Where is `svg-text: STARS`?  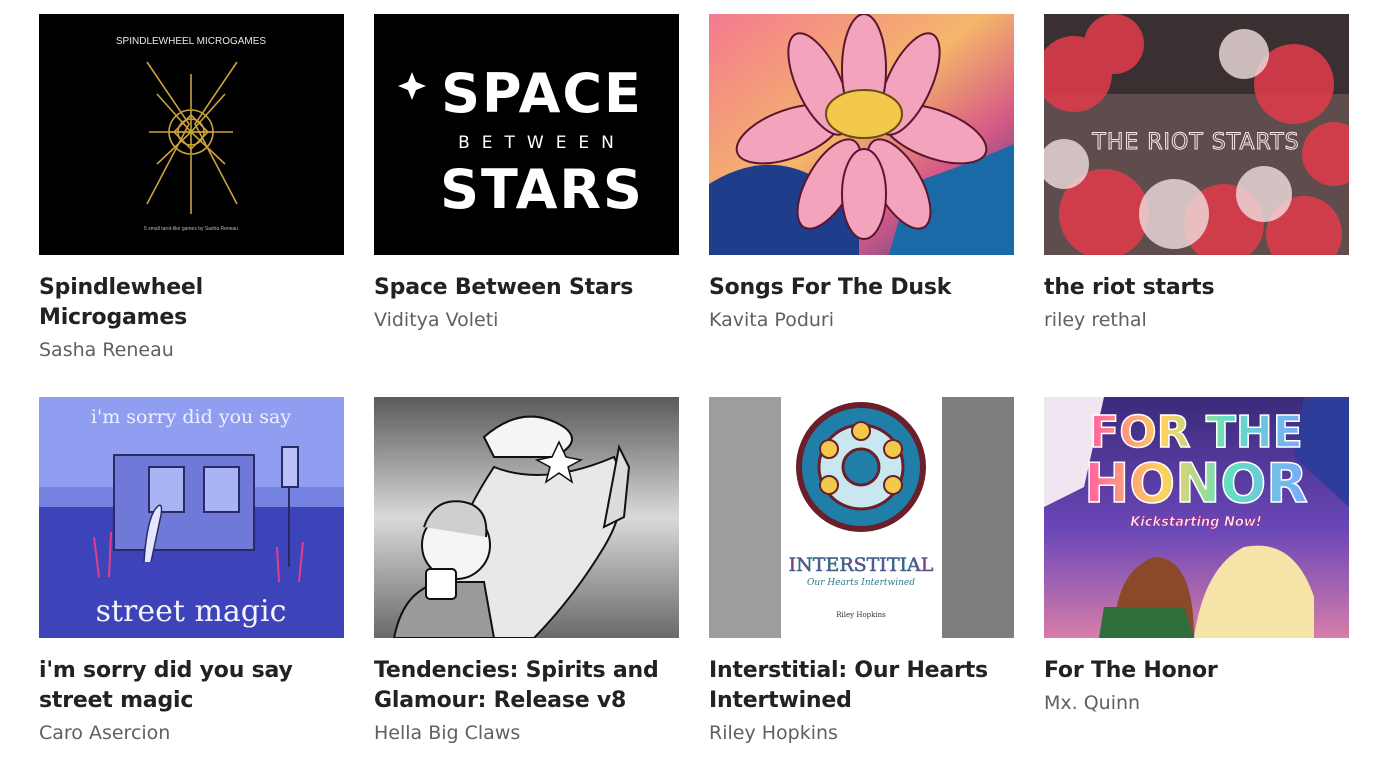 svg-text: STARS is located at coordinates (542, 189).